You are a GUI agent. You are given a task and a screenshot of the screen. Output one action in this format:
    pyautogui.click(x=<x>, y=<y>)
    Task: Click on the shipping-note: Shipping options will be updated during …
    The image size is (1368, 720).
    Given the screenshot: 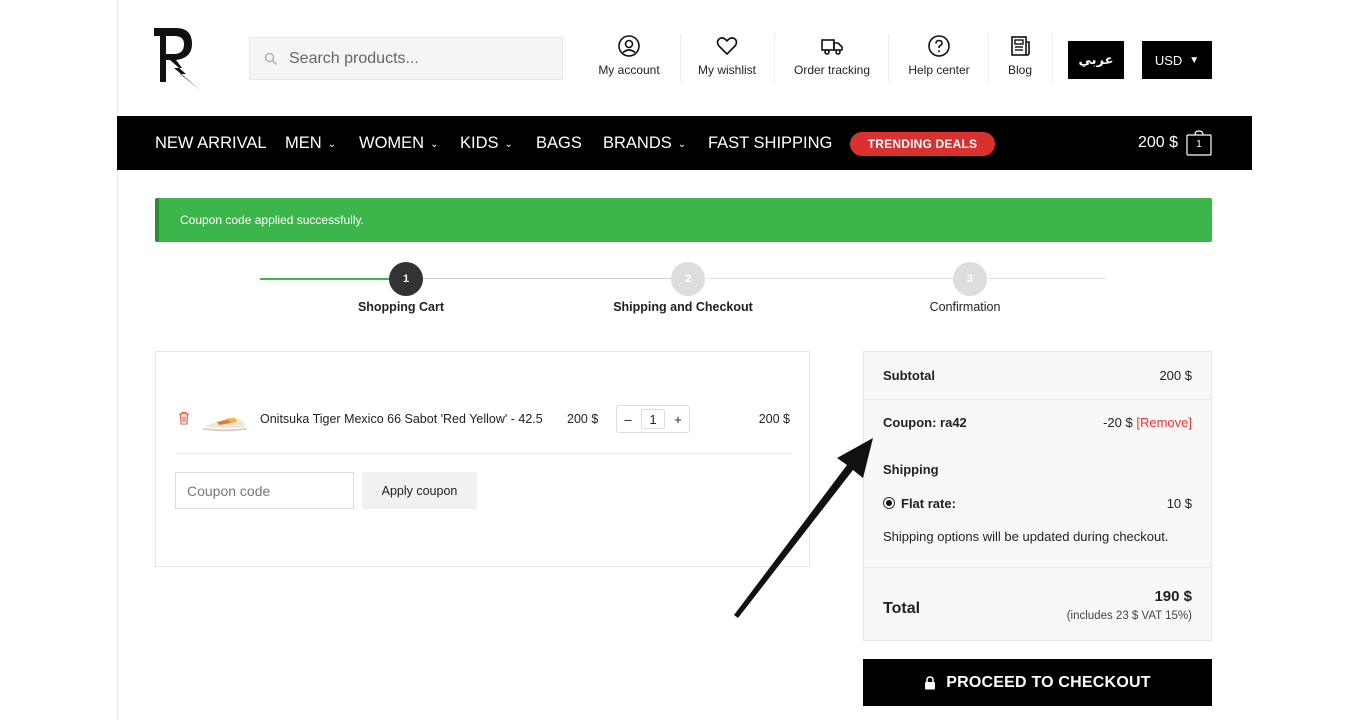 What is the action you would take?
    pyautogui.click(x=1026, y=536)
    